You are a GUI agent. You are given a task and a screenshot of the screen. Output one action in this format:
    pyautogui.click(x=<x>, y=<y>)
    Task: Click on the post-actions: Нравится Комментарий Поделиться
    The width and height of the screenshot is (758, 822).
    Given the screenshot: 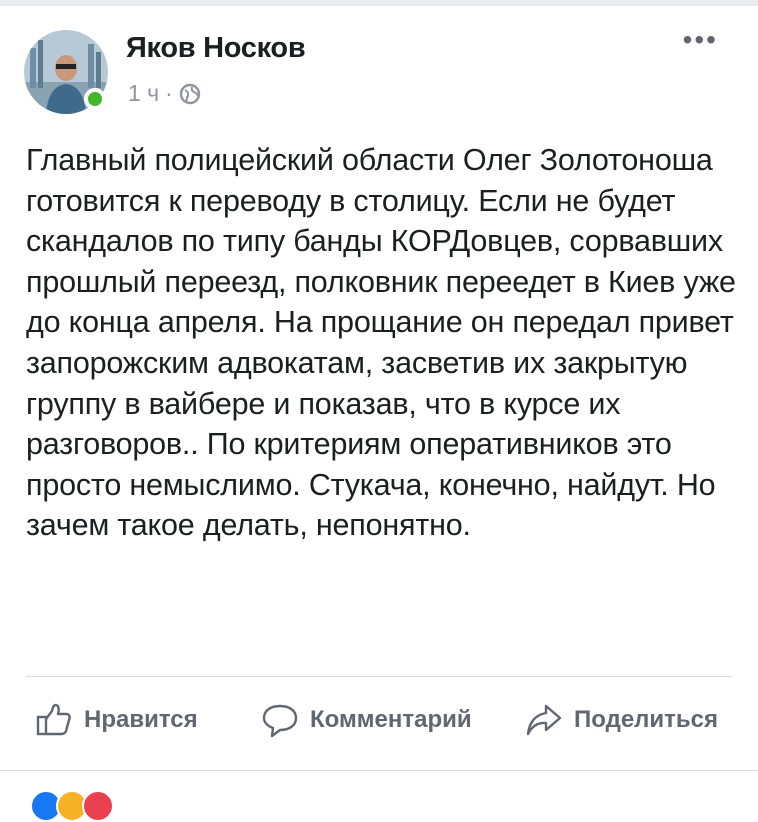 What is the action you would take?
    pyautogui.click(x=379, y=722)
    